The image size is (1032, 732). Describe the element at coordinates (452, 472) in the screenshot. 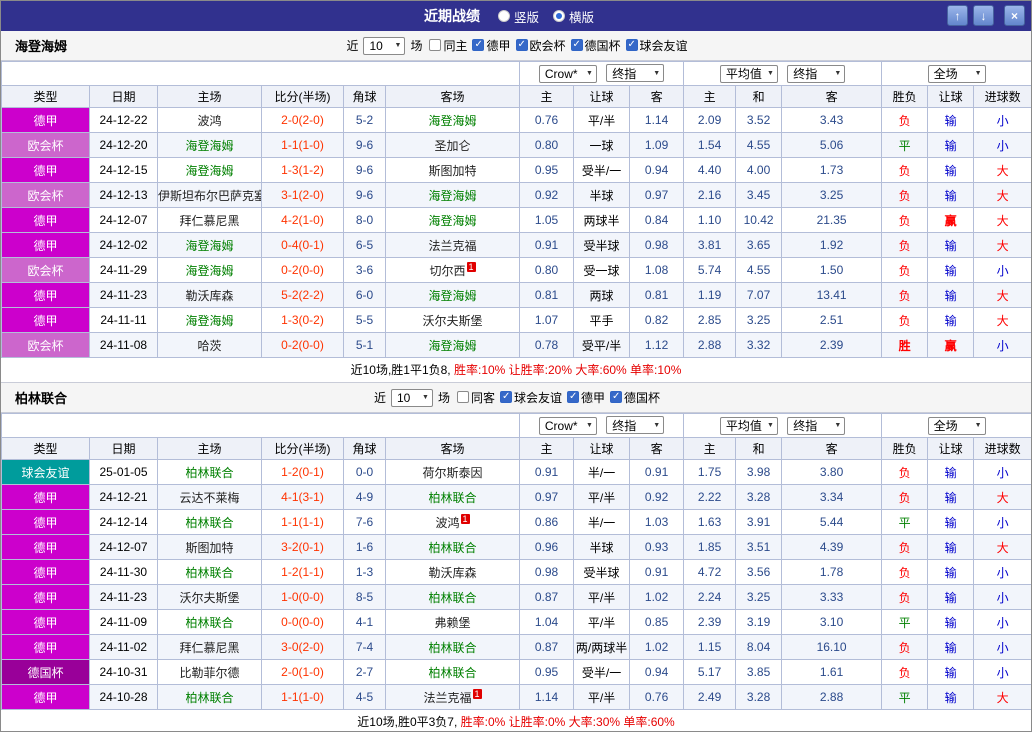

I see `away-team: 荷尔斯泰因` at that location.